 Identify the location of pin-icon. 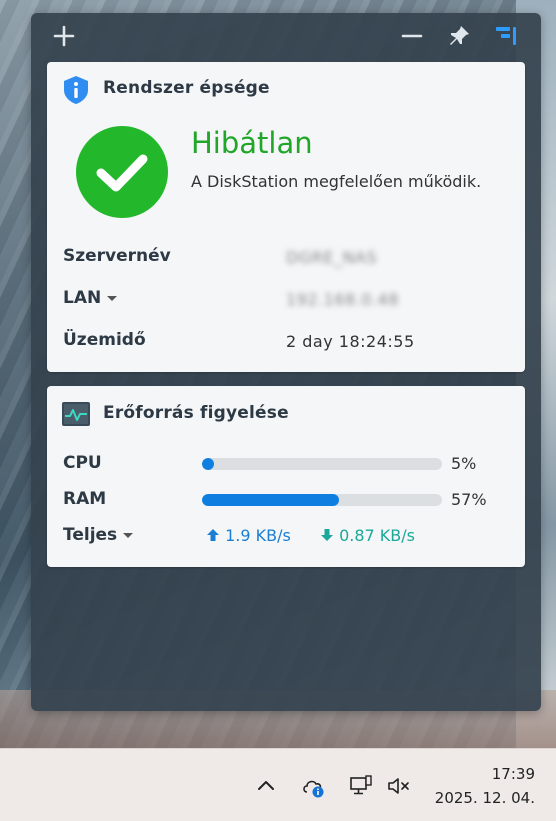
(459, 36).